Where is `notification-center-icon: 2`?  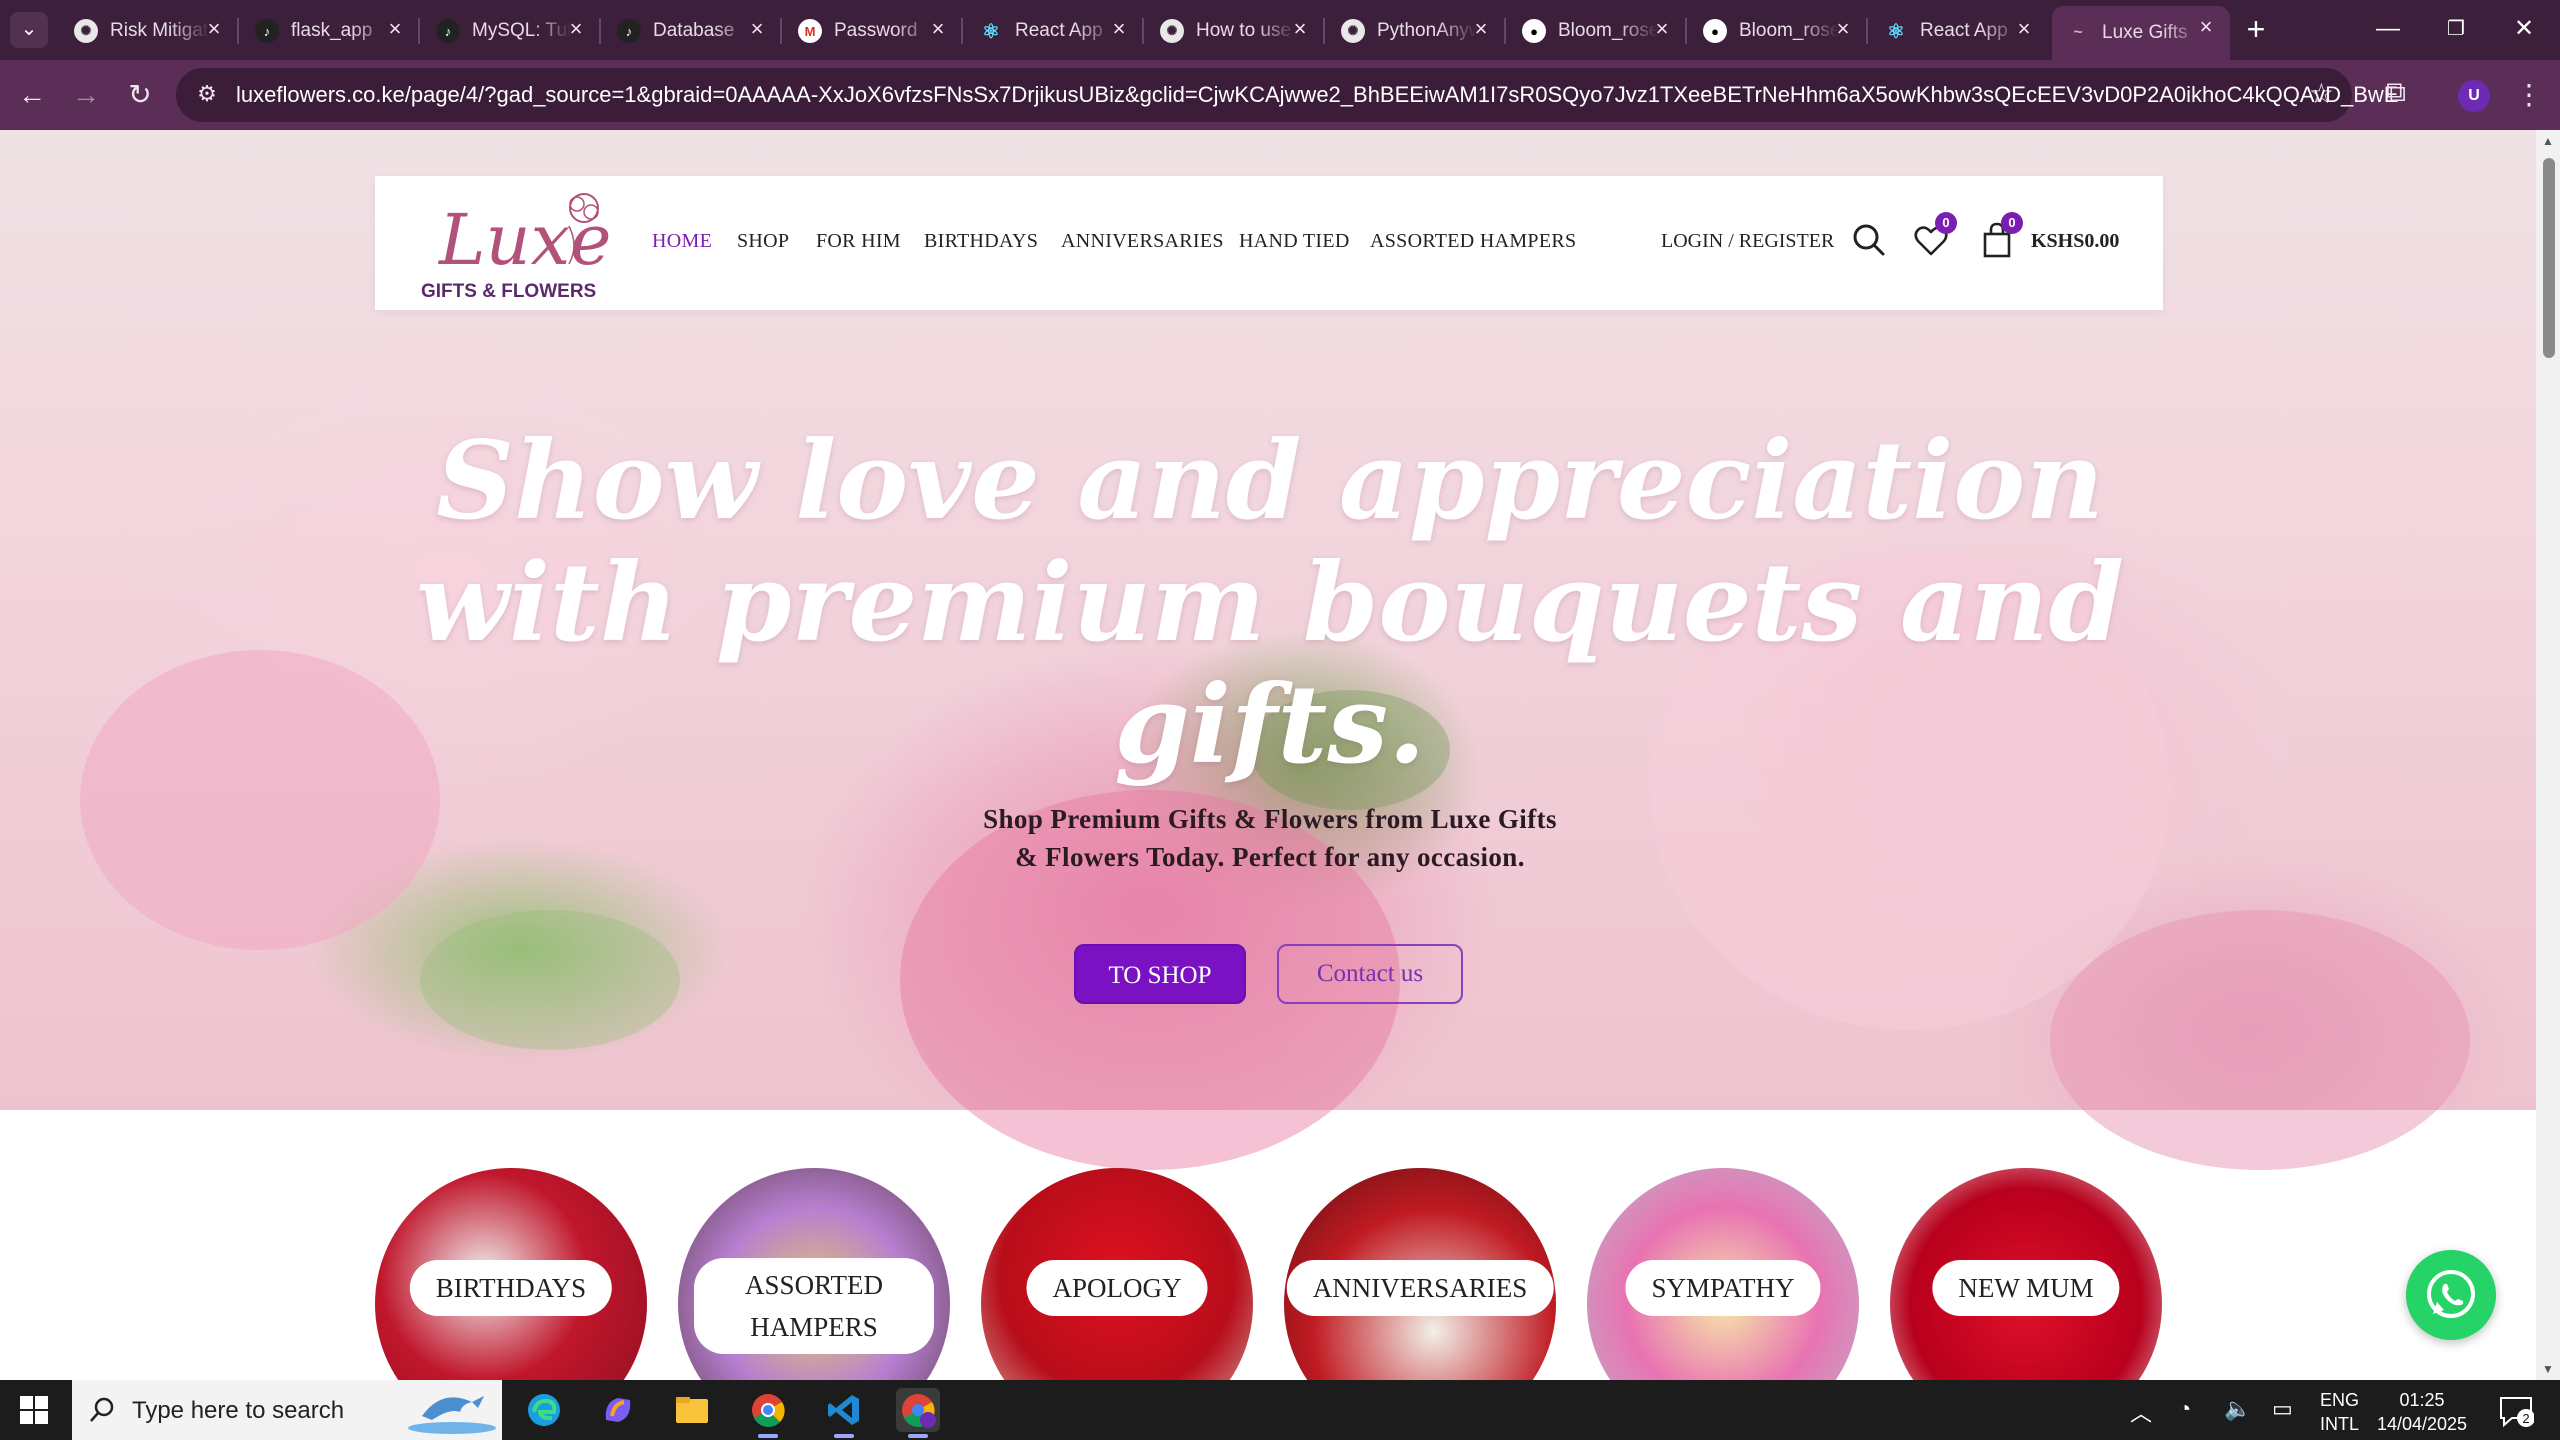 notification-center-icon: 2 is located at coordinates (2516, 1411).